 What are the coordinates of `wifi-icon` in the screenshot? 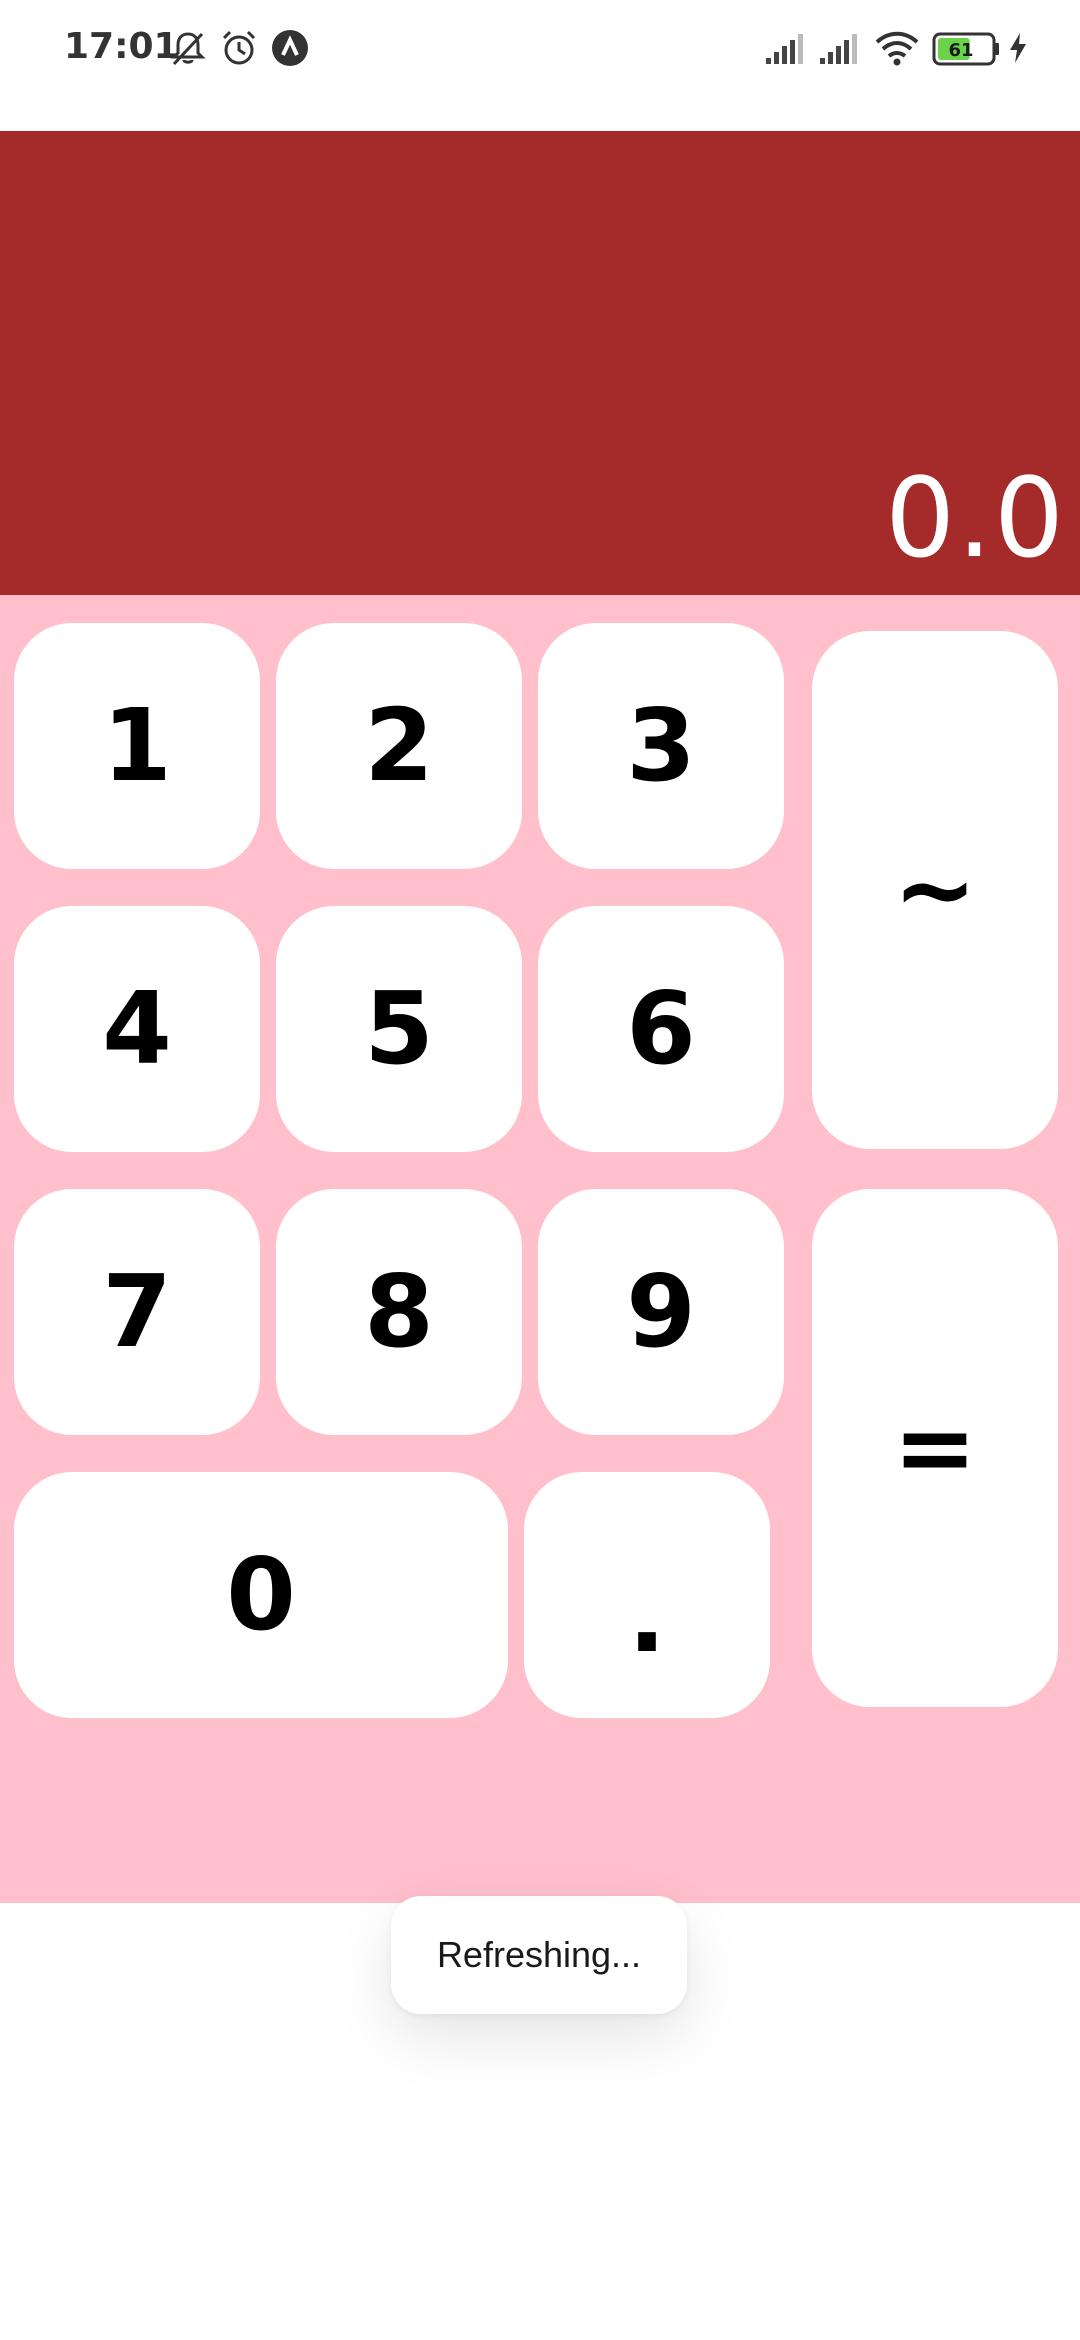 It's located at (897, 48).